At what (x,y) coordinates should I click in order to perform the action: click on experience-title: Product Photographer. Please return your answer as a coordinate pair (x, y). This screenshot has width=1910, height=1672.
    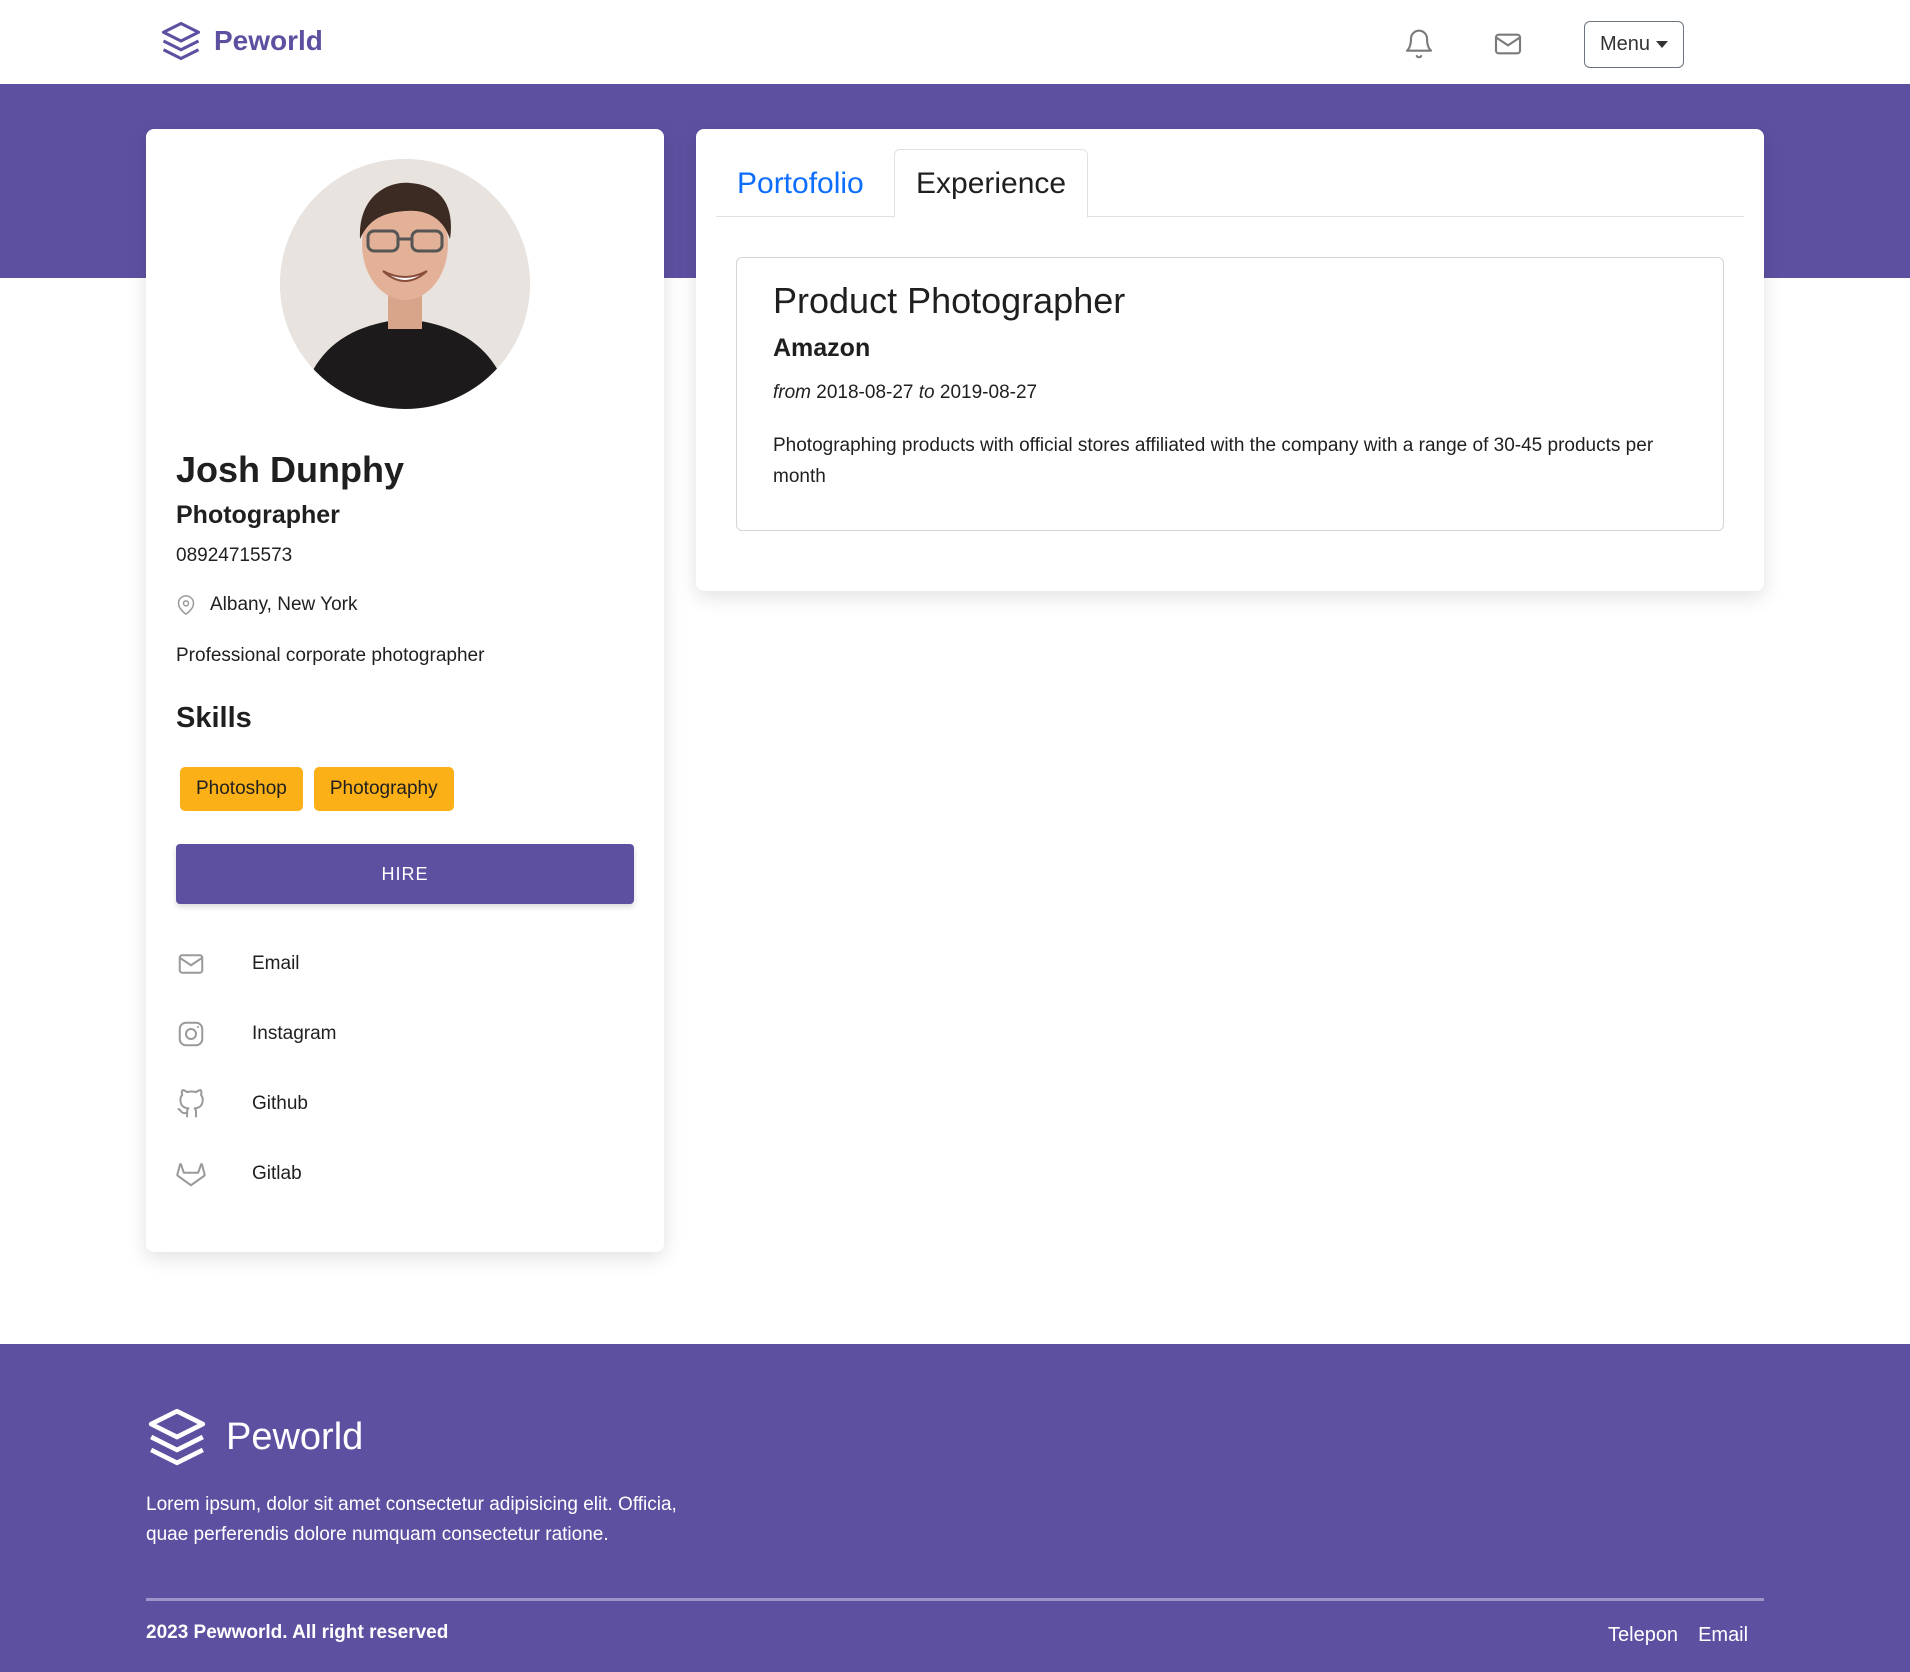
    Looking at the image, I should click on (949, 300).